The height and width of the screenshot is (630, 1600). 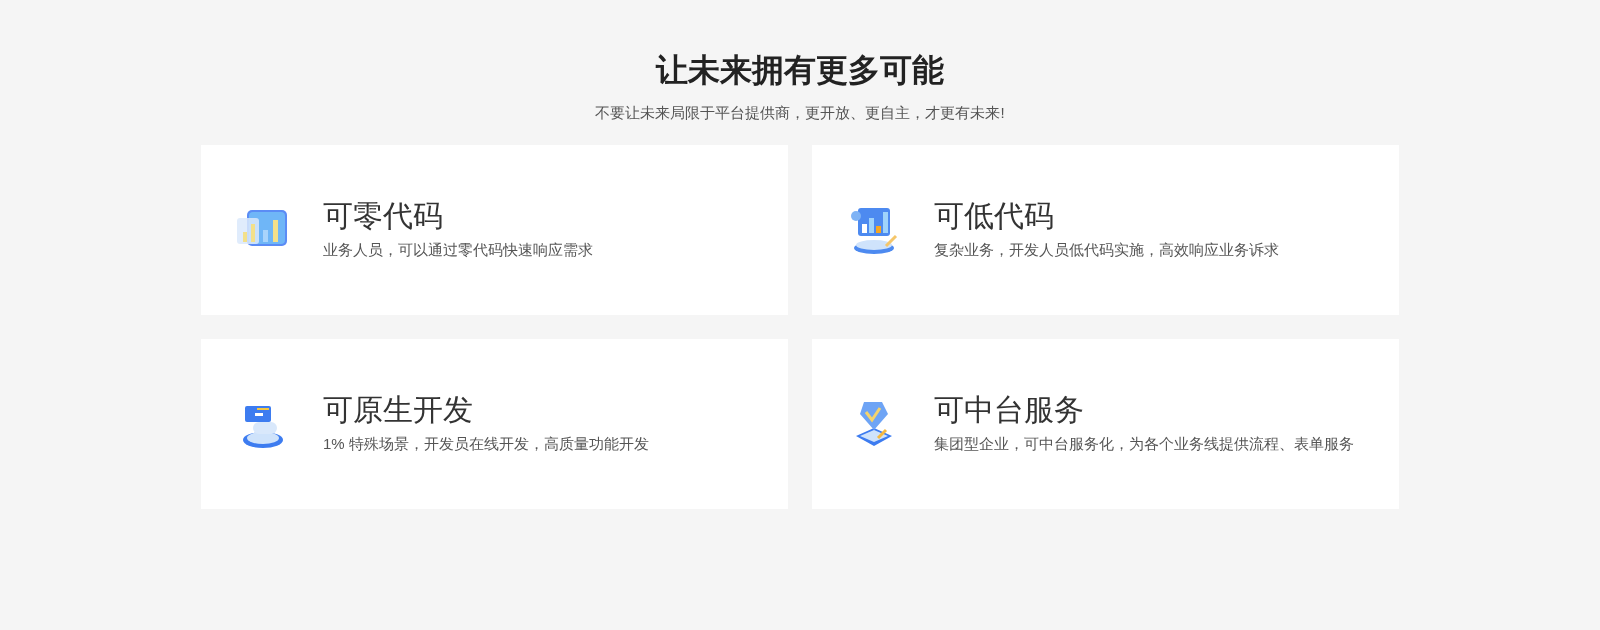 What do you see at coordinates (458, 250) in the screenshot?
I see `feature-description: 业务人员，可以通过零代码快速响应需求` at bounding box center [458, 250].